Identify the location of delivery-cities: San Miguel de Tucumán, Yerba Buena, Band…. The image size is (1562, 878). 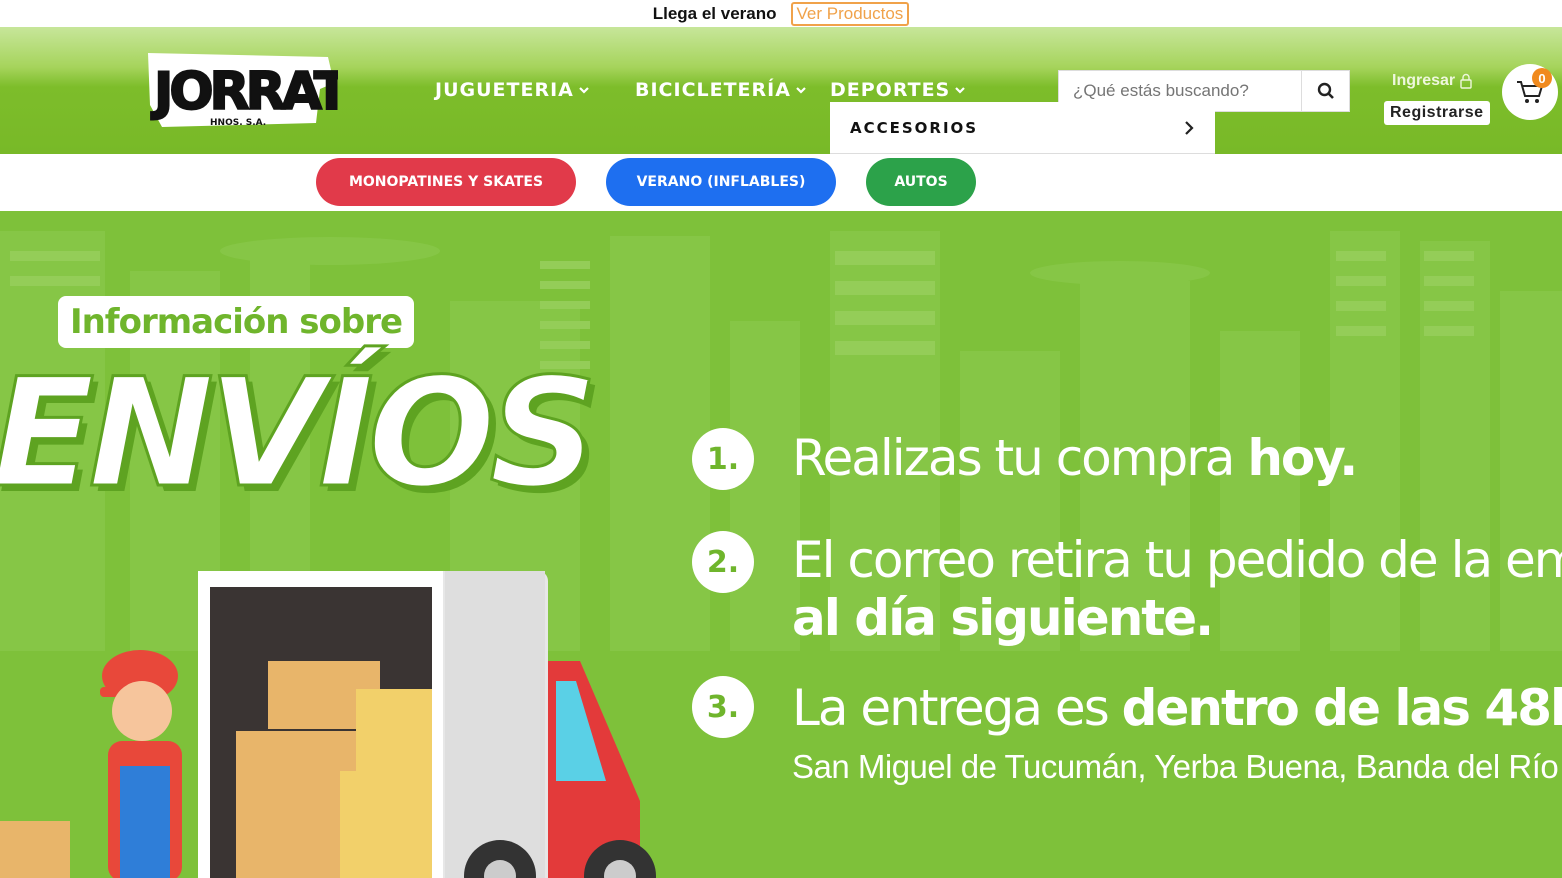
(1177, 766).